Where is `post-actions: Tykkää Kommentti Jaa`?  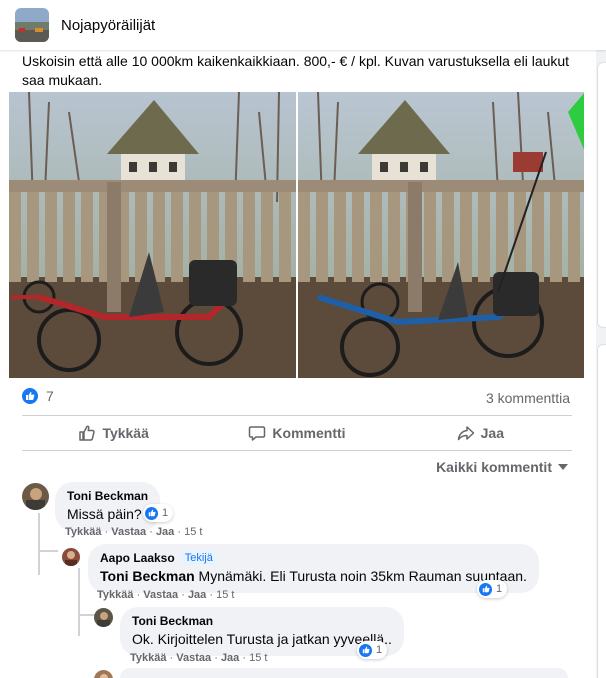
post-actions: Tykkää Kommentti Jaa is located at coordinates (297, 433).